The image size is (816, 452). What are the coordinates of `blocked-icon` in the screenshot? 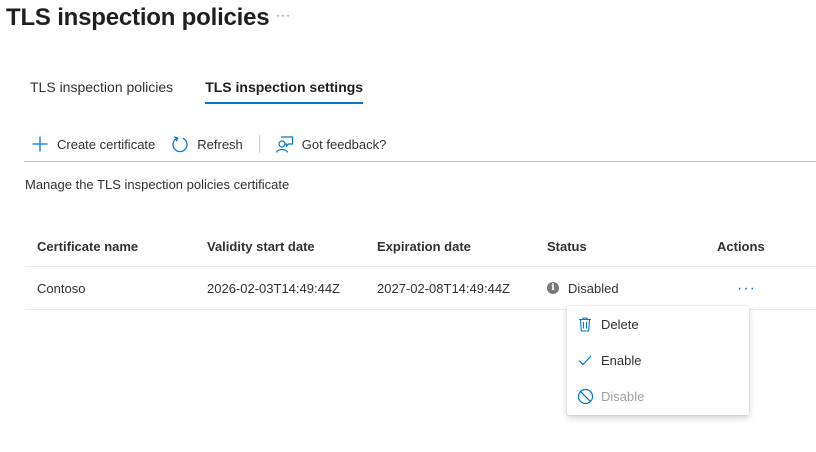 It's located at (585, 396).